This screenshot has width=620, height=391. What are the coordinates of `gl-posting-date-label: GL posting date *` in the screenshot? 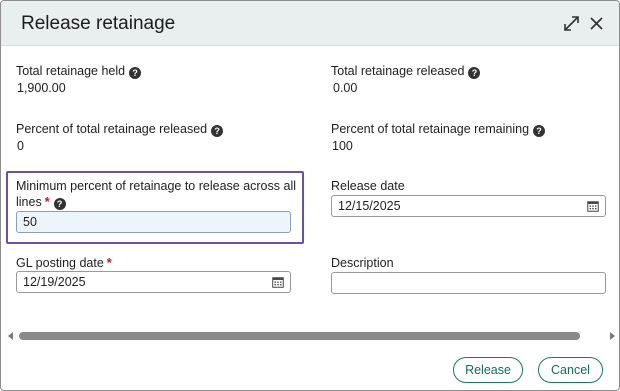 It's located at (64, 263).